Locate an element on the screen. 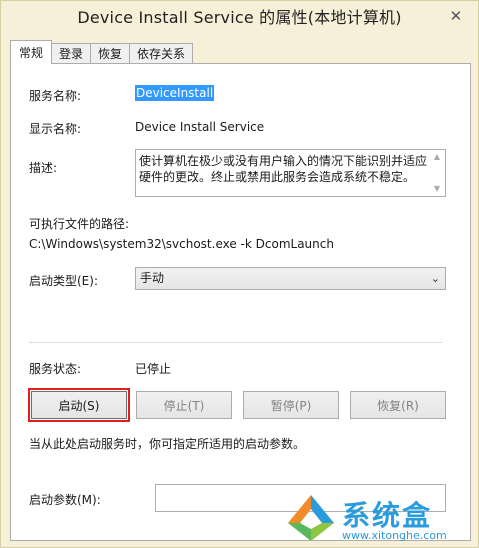  service-status-label: 服务状态: is located at coordinates (55, 369).